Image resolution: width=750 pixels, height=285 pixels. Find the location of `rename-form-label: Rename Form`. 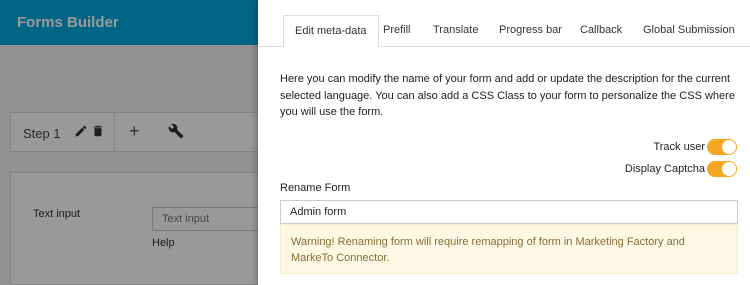

rename-form-label: Rename Form is located at coordinates (315, 188).